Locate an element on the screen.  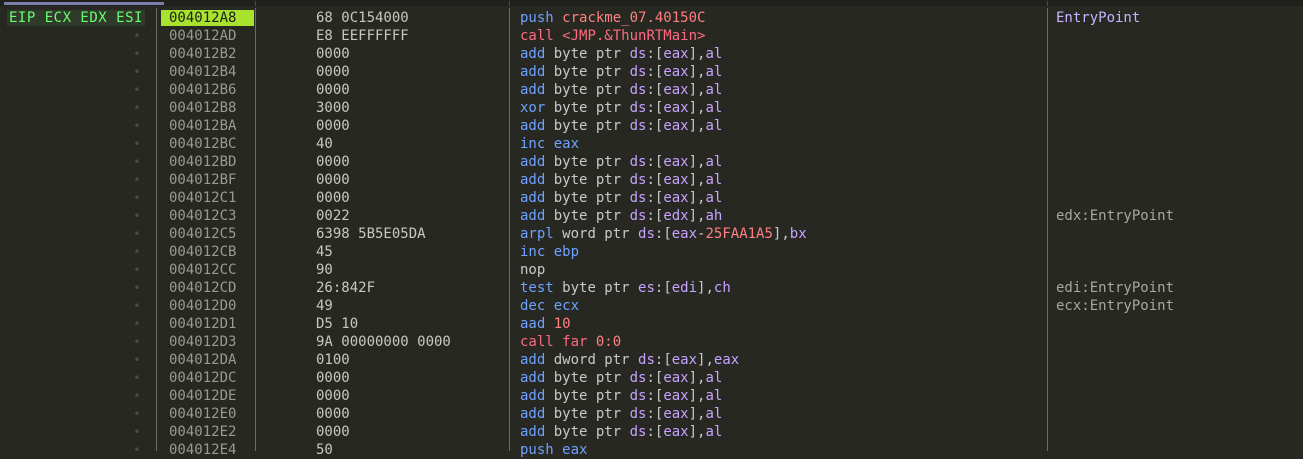
disassembly-row: • 004012DA 0100 add dword ptr ds:[eax],eax is located at coordinates (651, 360).